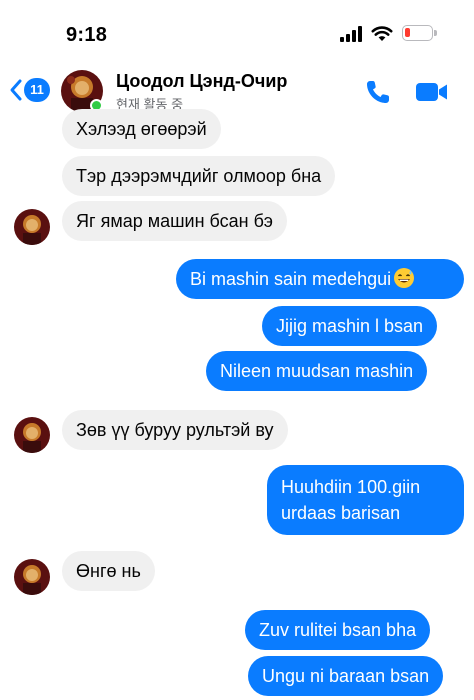 The width and height of the screenshot is (474, 700). What do you see at coordinates (365, 500) in the screenshot?
I see `message-bubble-outgoing: Huuhdiin 100.giin urdaas barisan` at bounding box center [365, 500].